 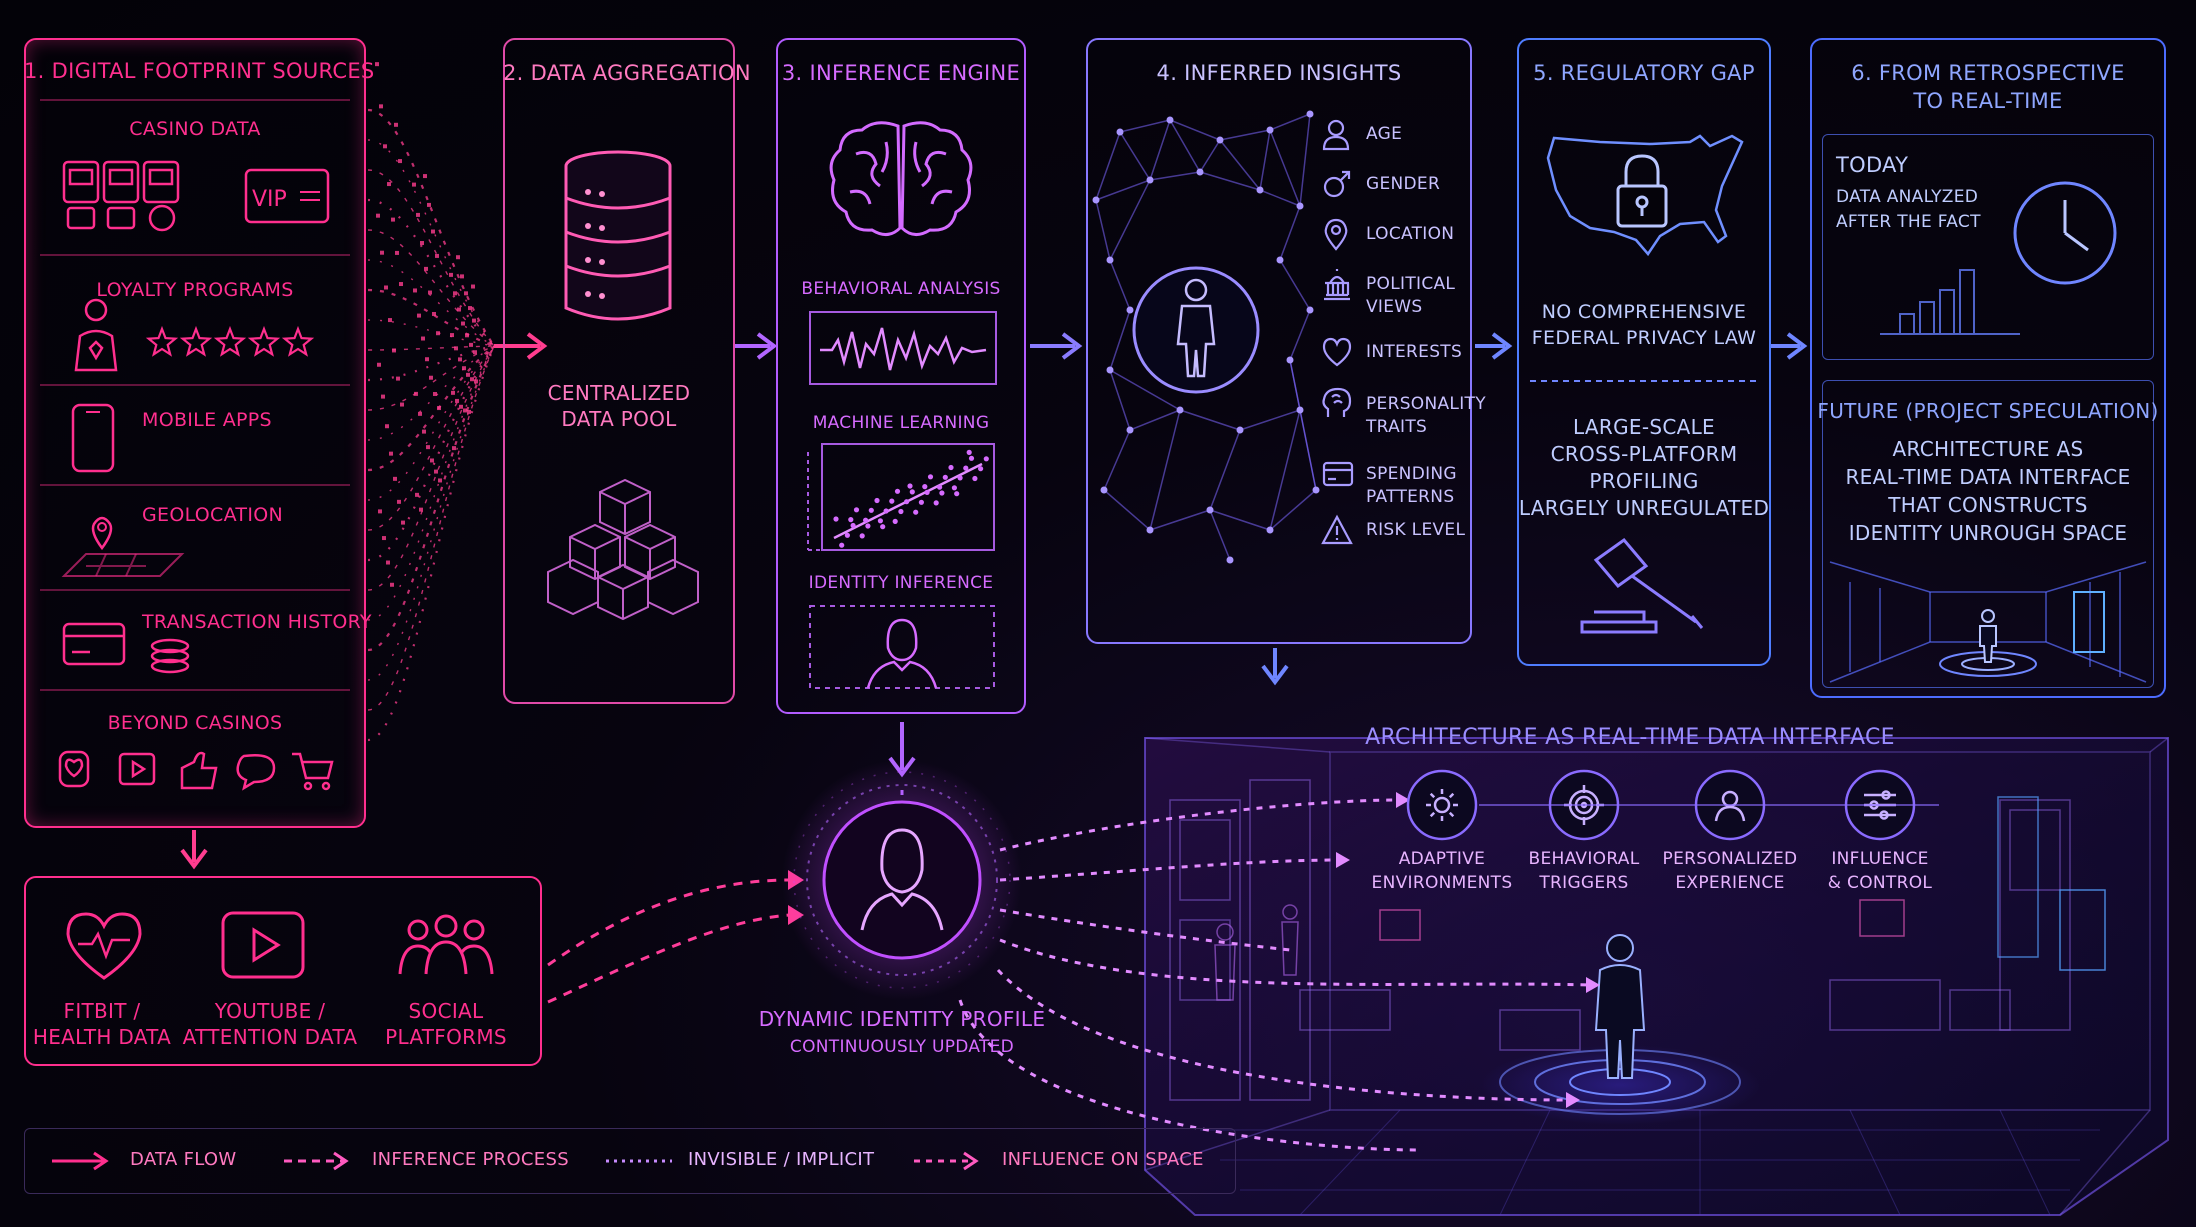 What do you see at coordinates (902, 1019) in the screenshot?
I see `dynamic-profile-label: DYNAMIC IDENTITY PROFILE` at bounding box center [902, 1019].